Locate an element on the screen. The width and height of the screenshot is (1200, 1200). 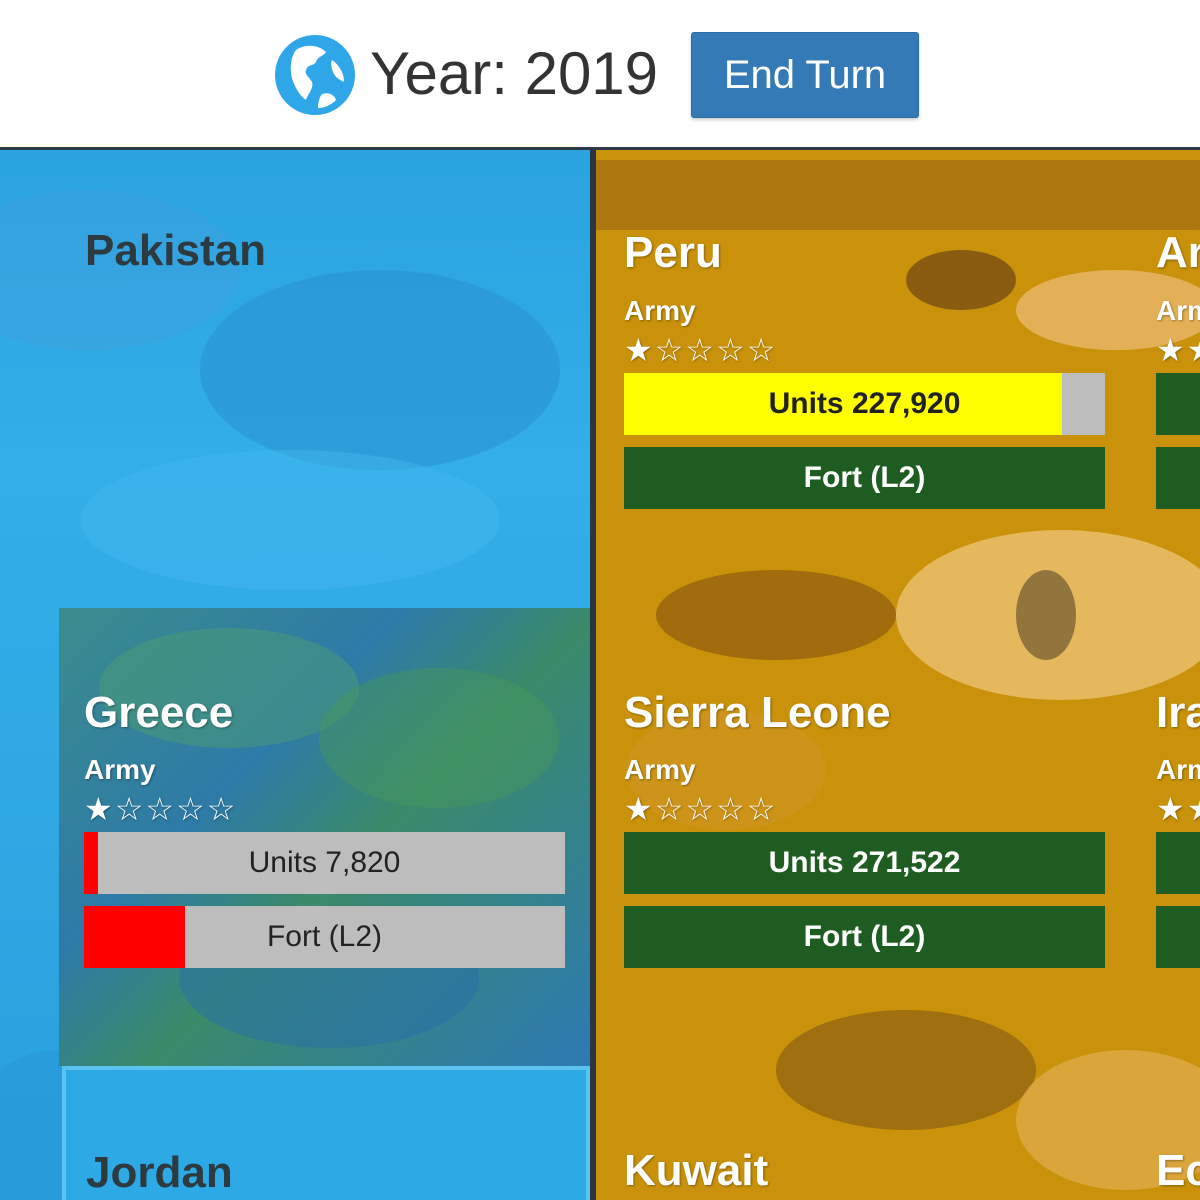
territory-name: Kuwait is located at coordinates (696, 1170).